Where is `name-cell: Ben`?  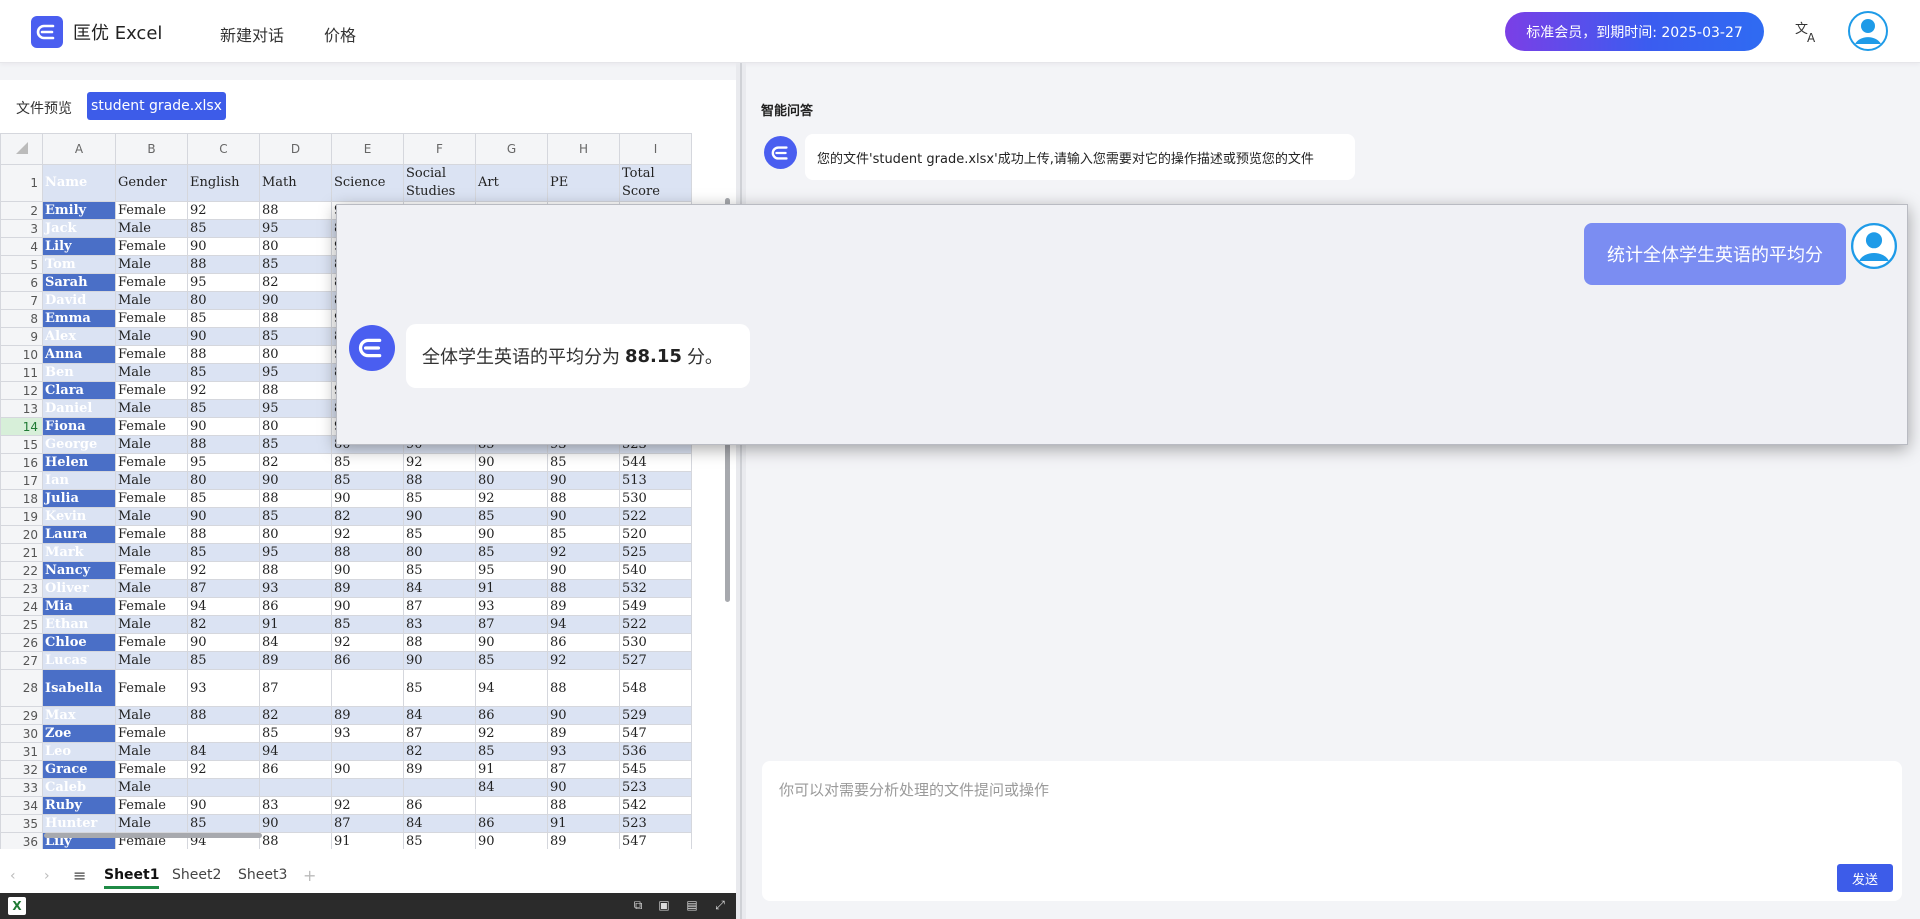
name-cell: Ben is located at coordinates (79, 372).